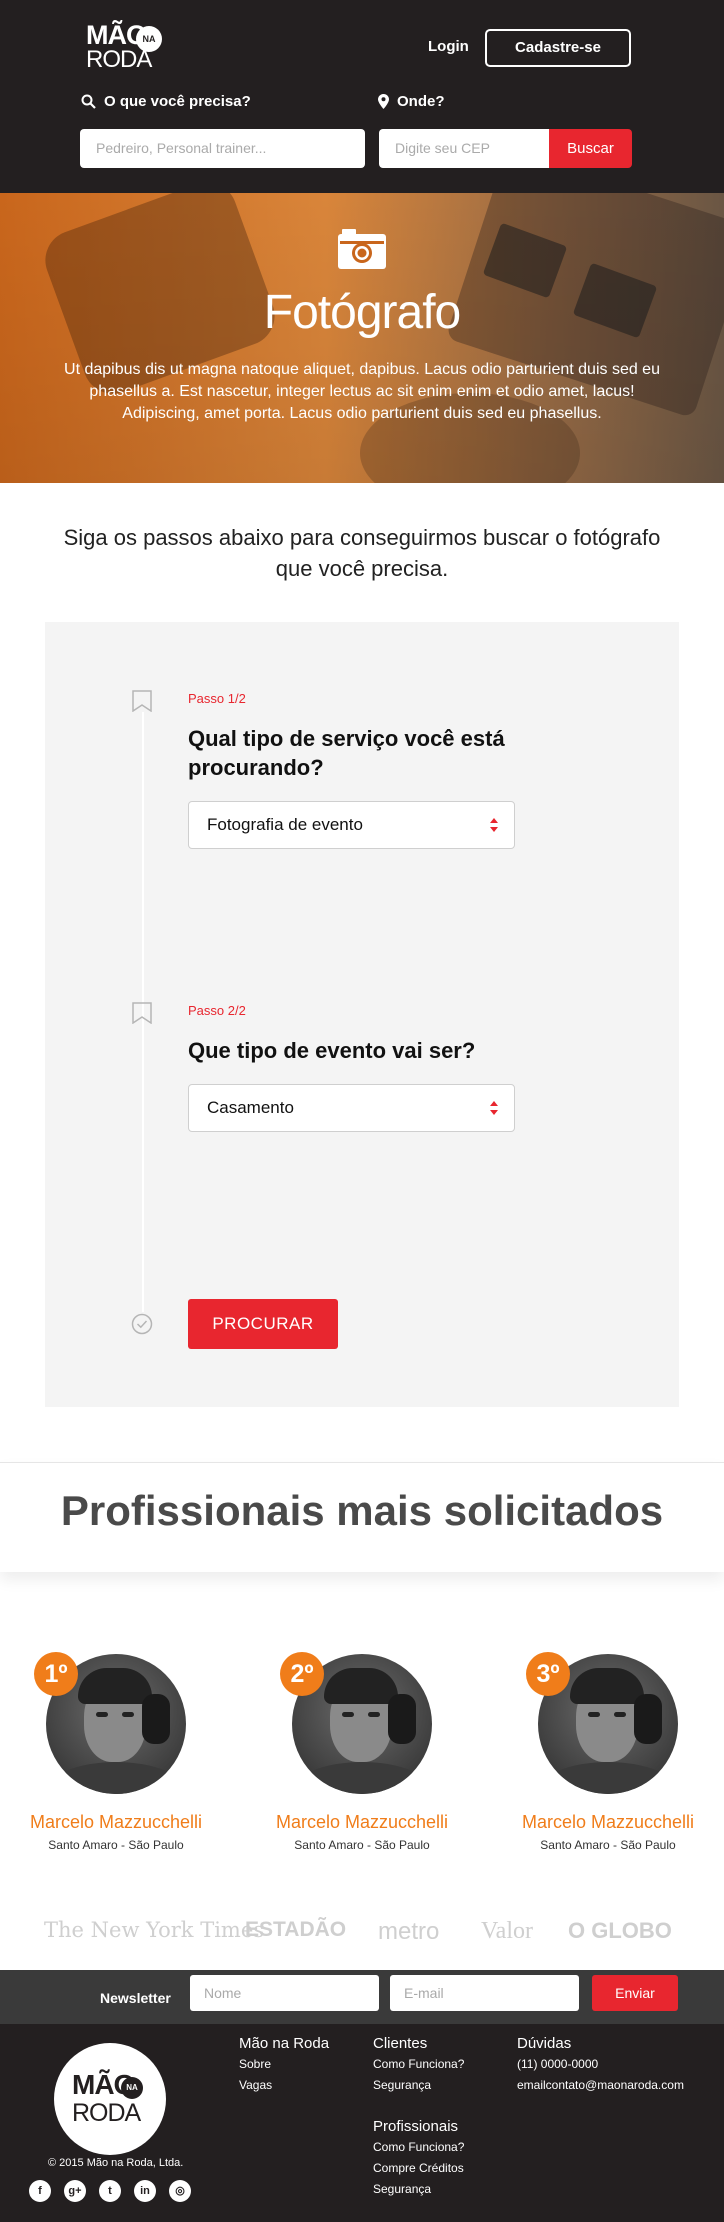  Describe the element at coordinates (106, 2113) in the screenshot. I see `footer-logo-roda: RODA` at that location.